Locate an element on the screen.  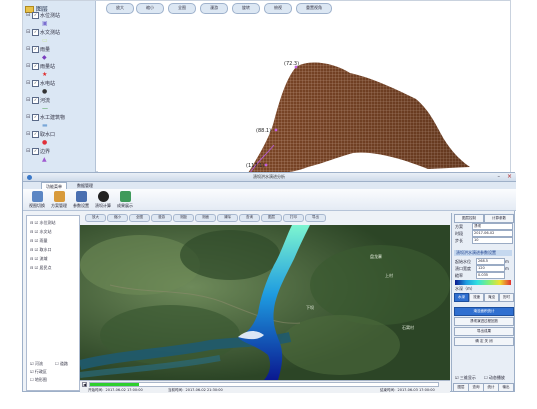
mode-velocity-button: 流速 is located at coordinates (476, 297).